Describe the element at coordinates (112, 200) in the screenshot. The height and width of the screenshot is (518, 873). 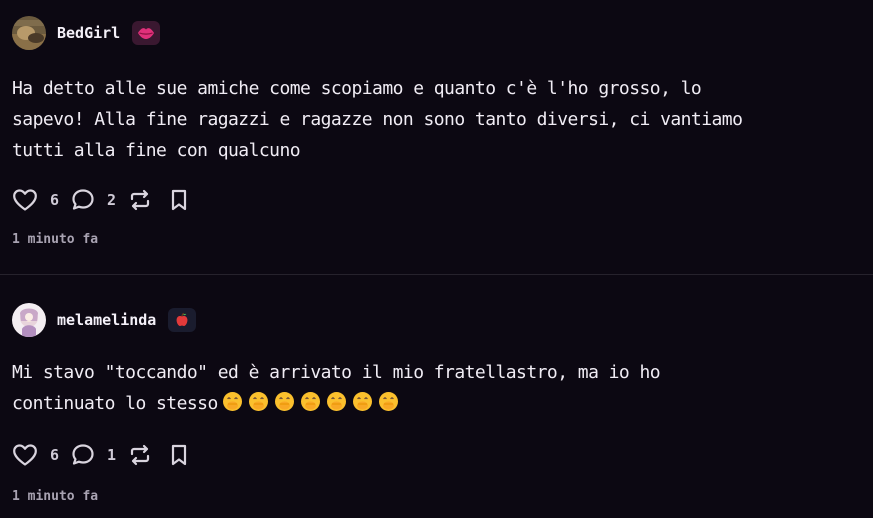
I see `comment-count: 2` at that location.